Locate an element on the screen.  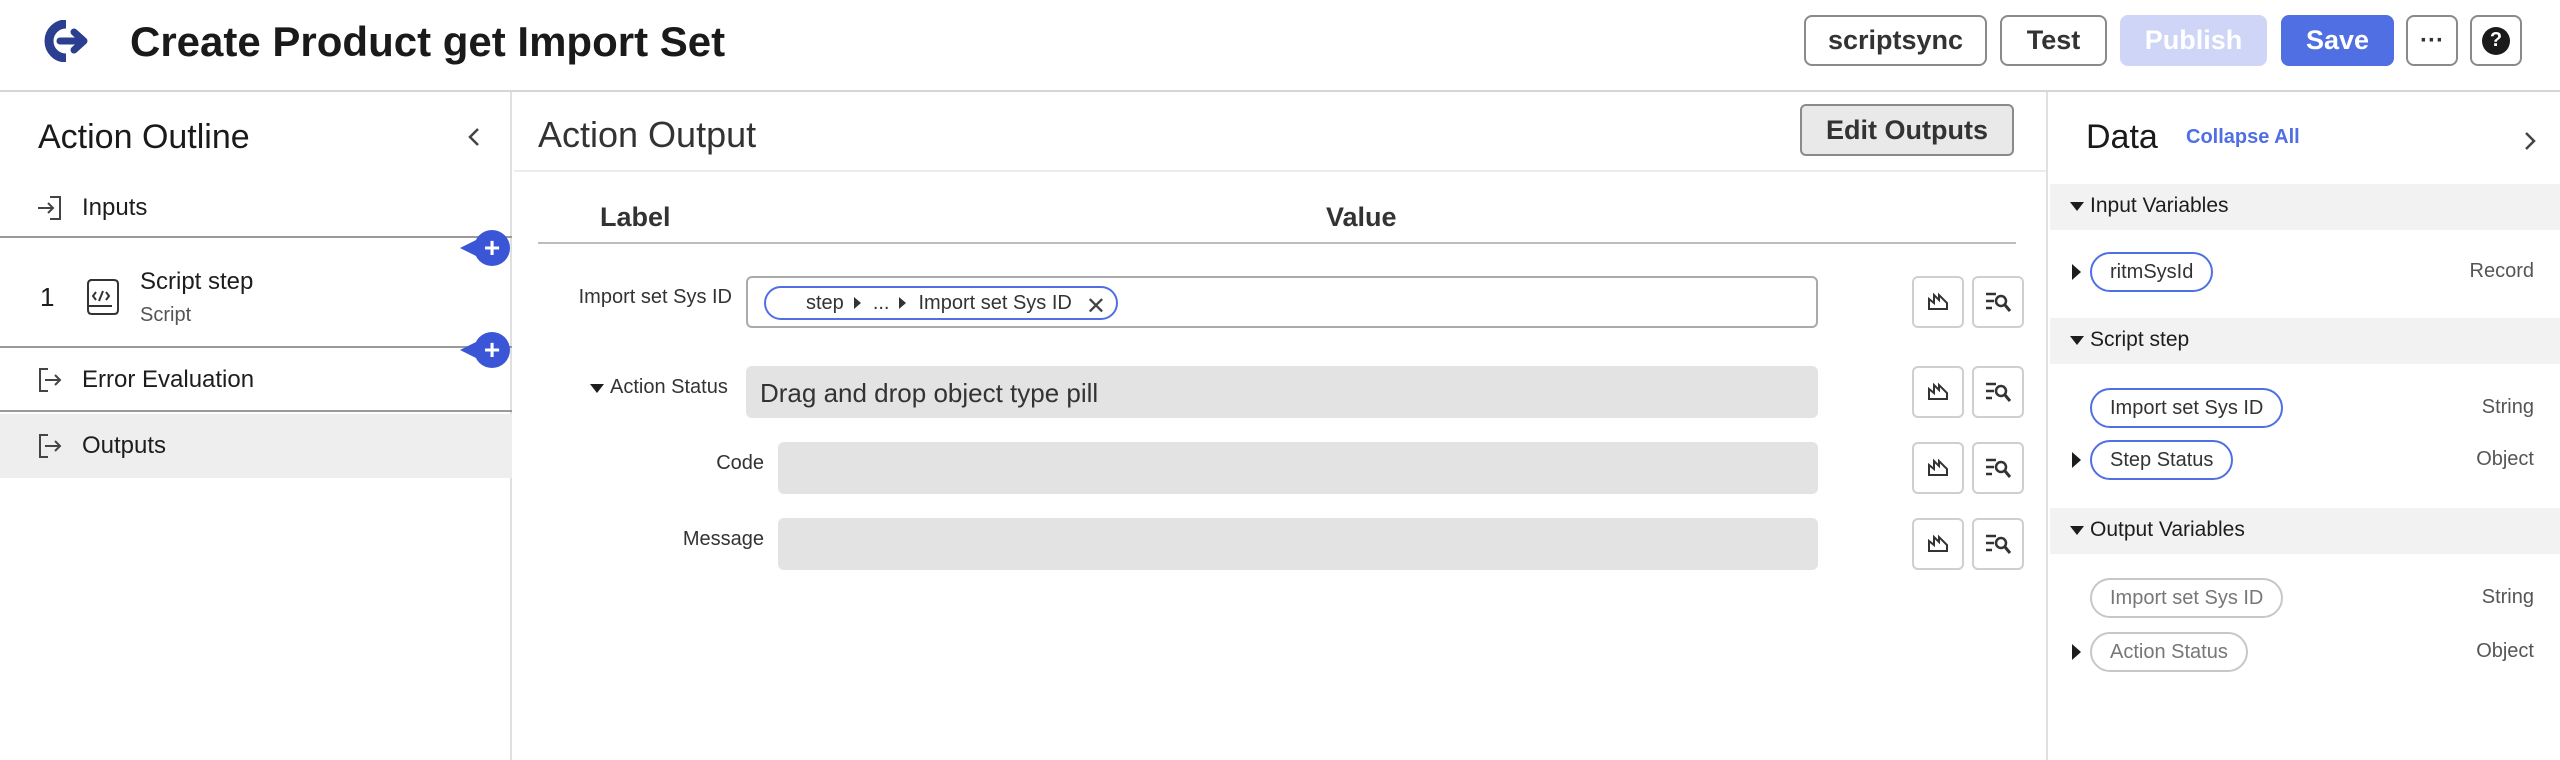
chevron-left-icon is located at coordinates (474, 137).